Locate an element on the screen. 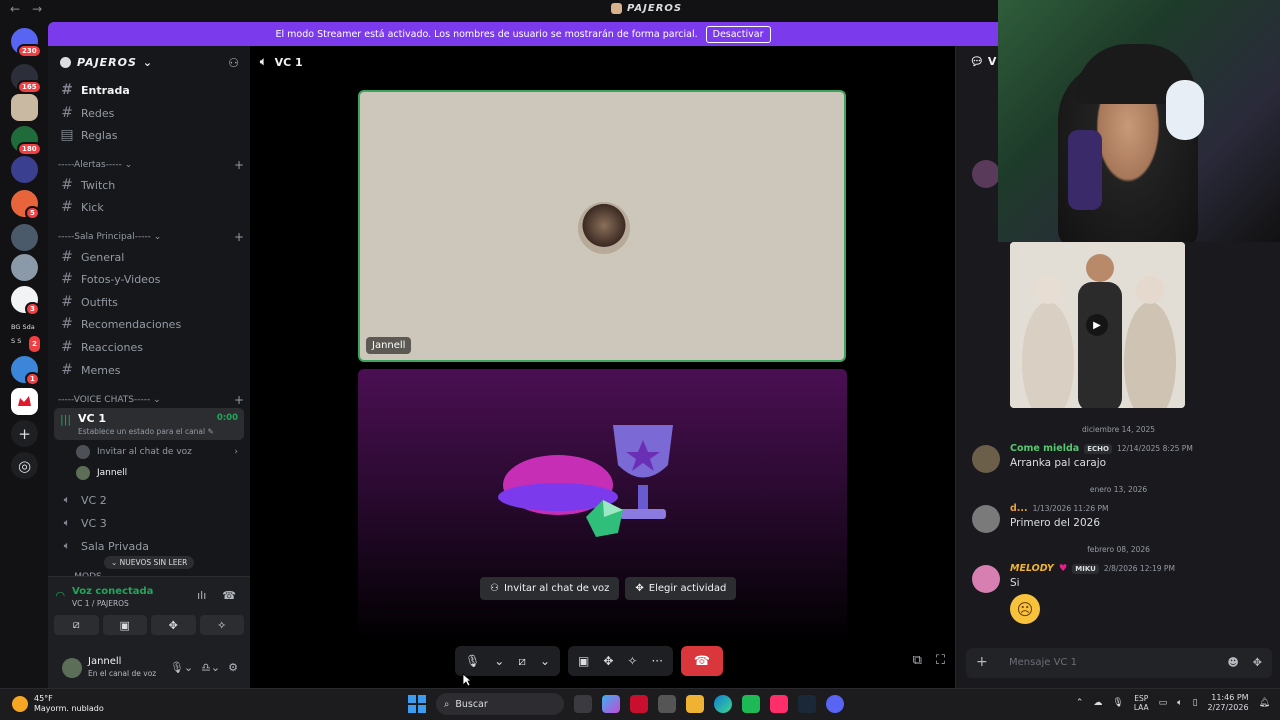 This screenshot has width=1280, height=720. language-indicator: ESP LAA is located at coordinates (1141, 703).